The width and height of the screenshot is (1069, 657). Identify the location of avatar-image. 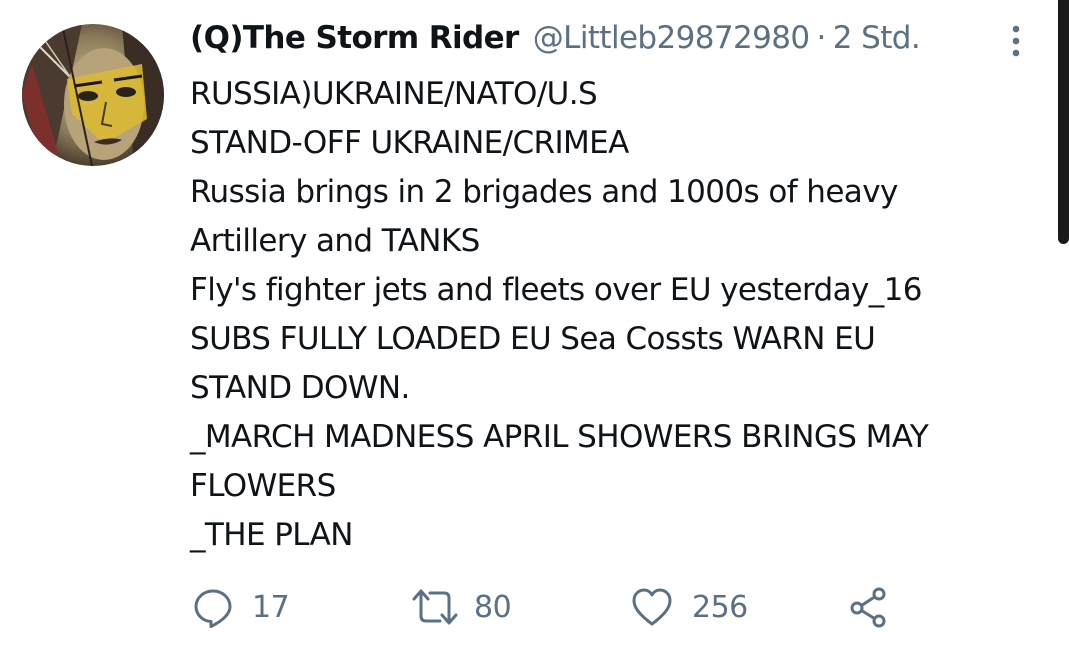
(93, 95).